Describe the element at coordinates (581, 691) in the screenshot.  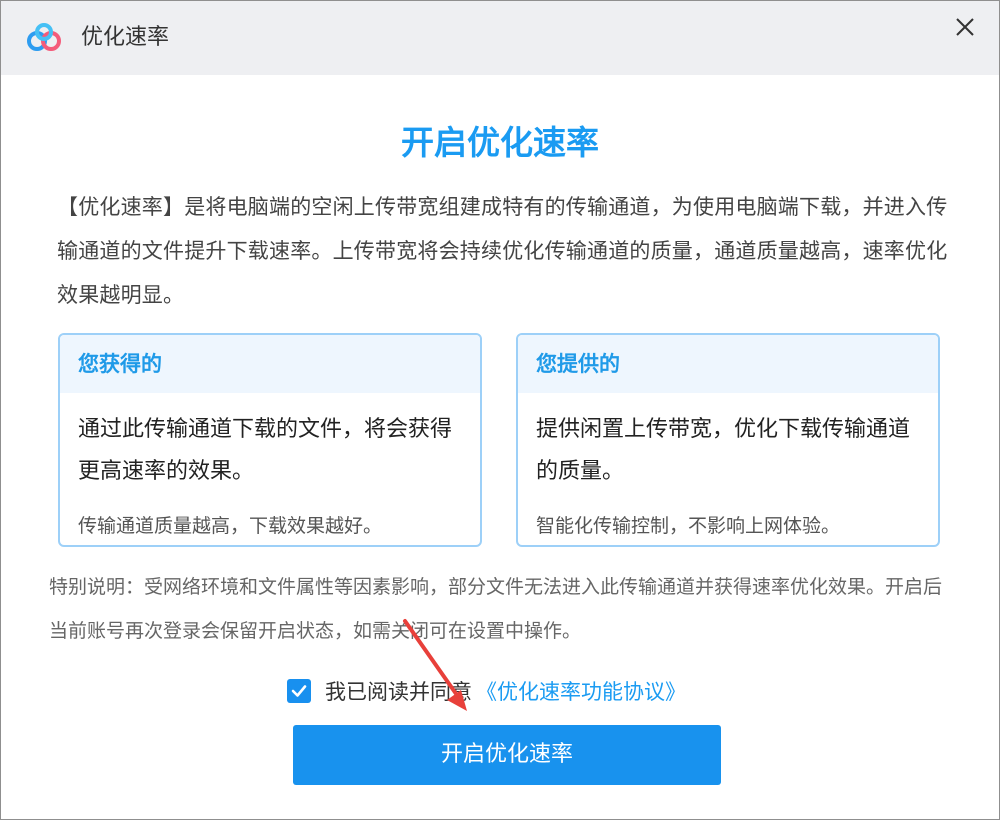
I see `agreement-link: 《优化速率功能协议》` at that location.